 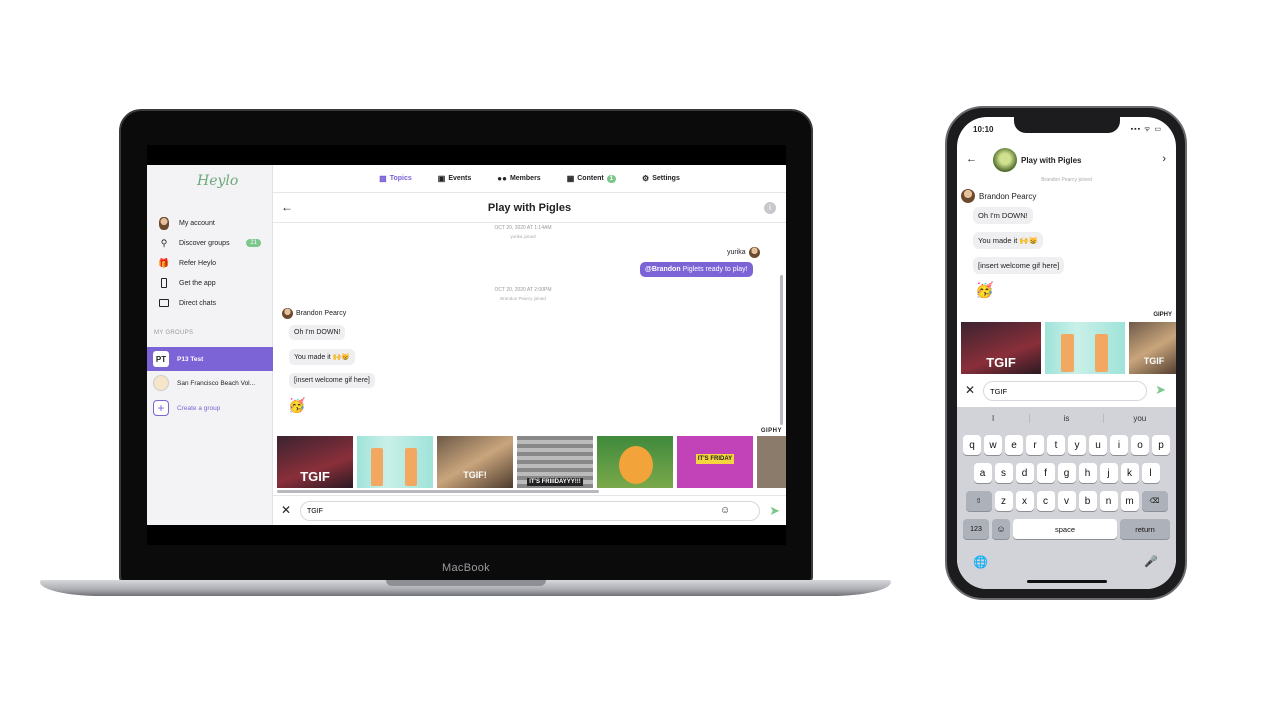 What do you see at coordinates (770, 208) in the screenshot?
I see `info-icon: i` at bounding box center [770, 208].